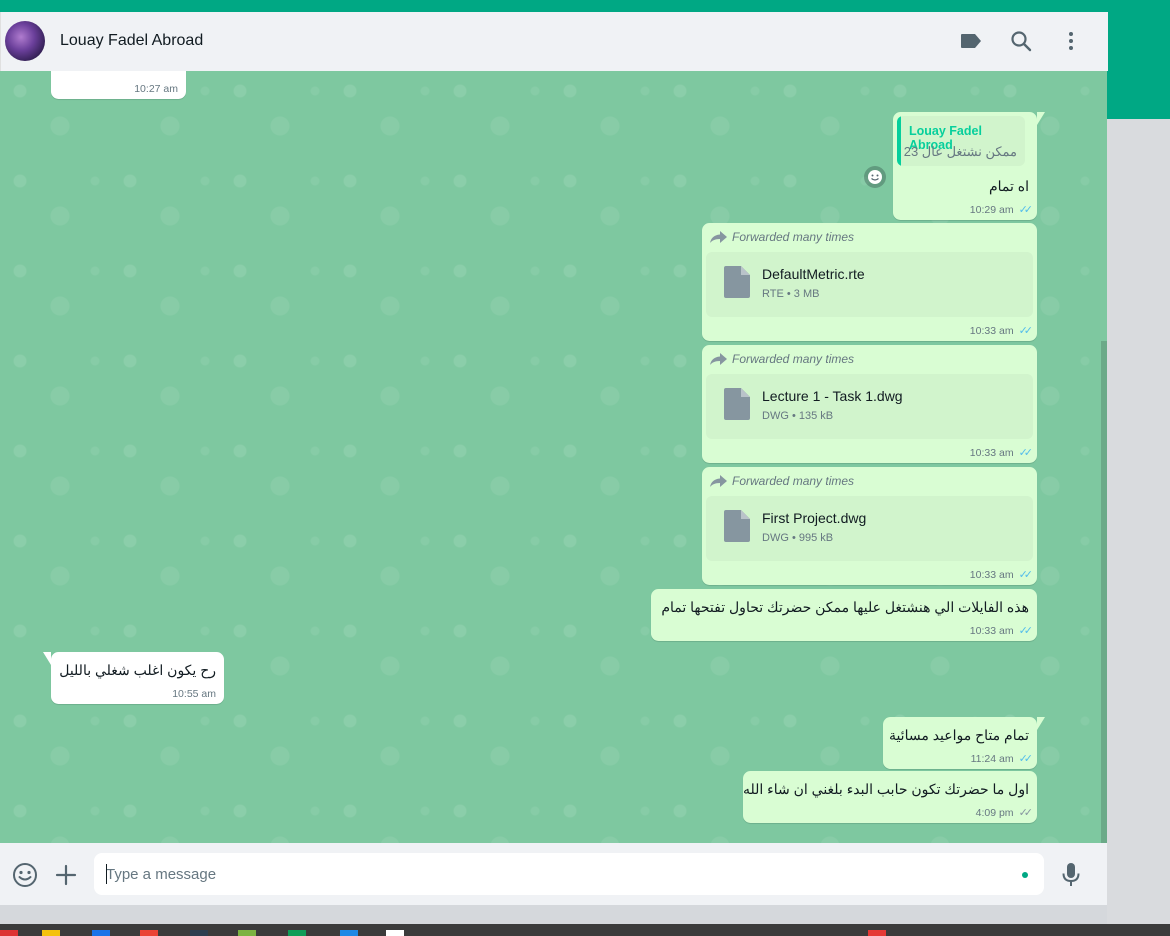 This screenshot has width=1170, height=936. I want to click on message-meta: 4:09 pm ✓✓, so click(1004, 813).